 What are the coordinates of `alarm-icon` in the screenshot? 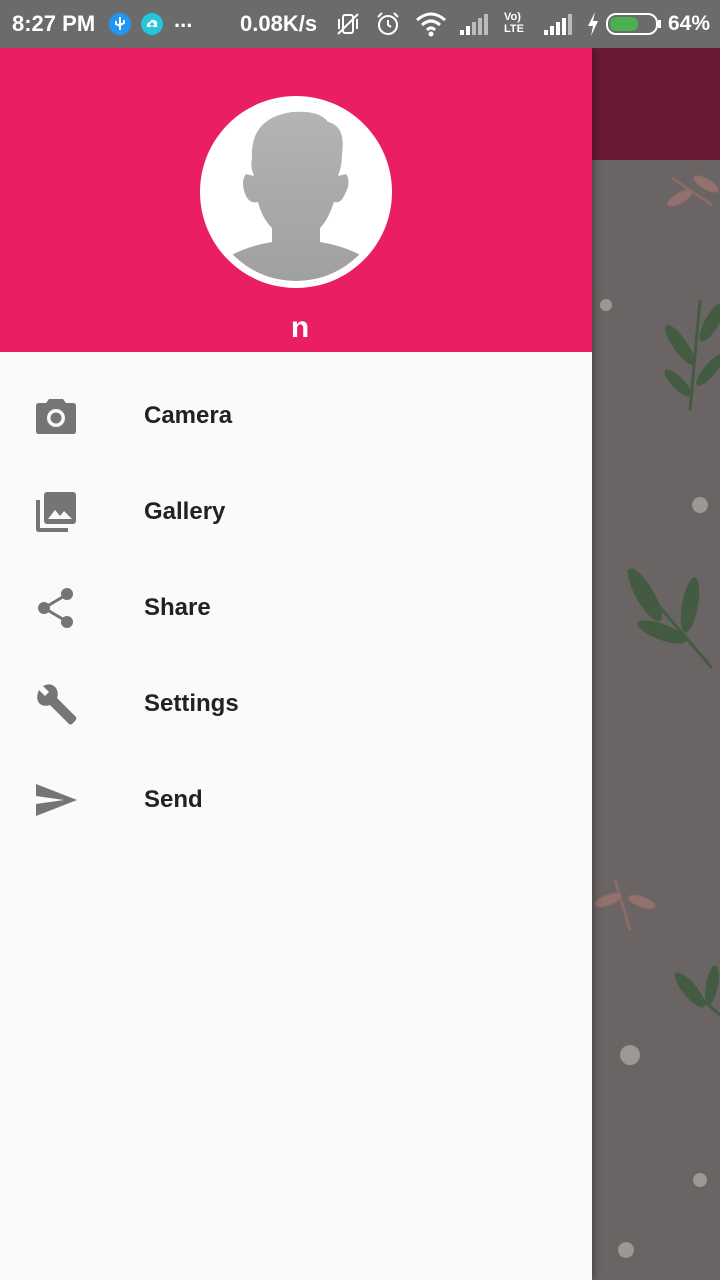 It's located at (388, 26).